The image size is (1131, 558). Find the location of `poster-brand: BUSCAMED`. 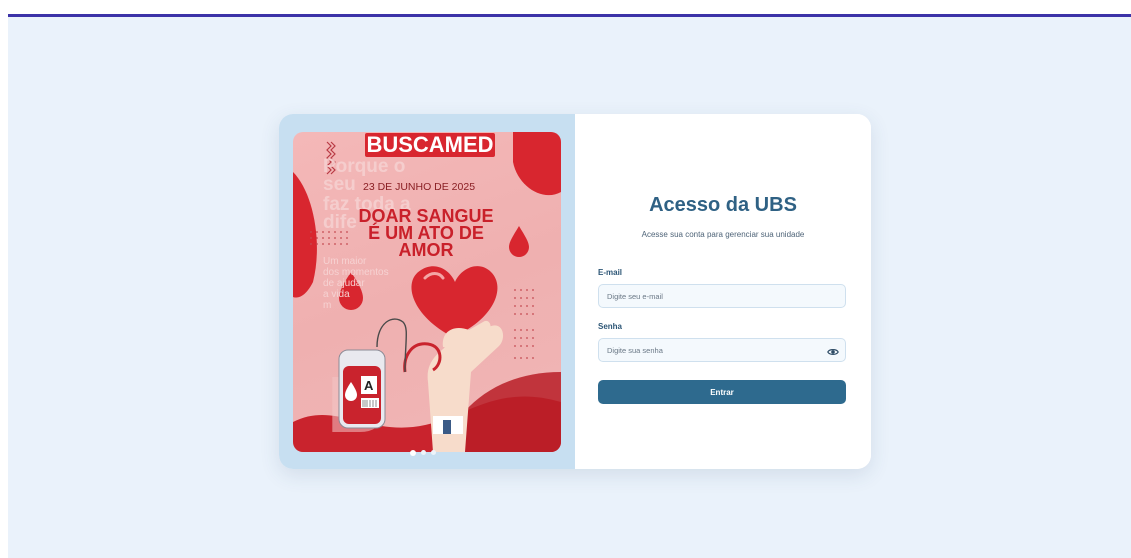

poster-brand: BUSCAMED is located at coordinates (430, 144).